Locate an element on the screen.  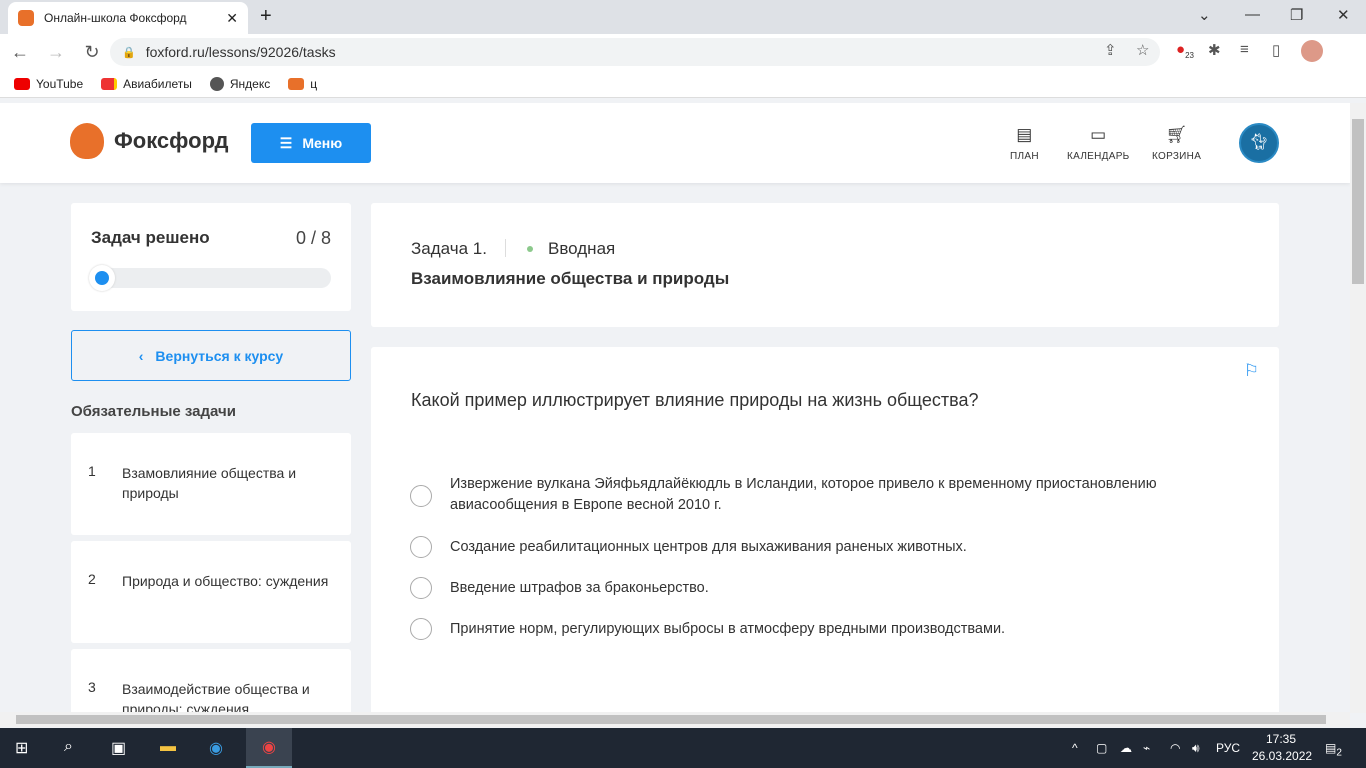
nav-plan: ▤ ПЛАН is located at coordinates (1024, 143).